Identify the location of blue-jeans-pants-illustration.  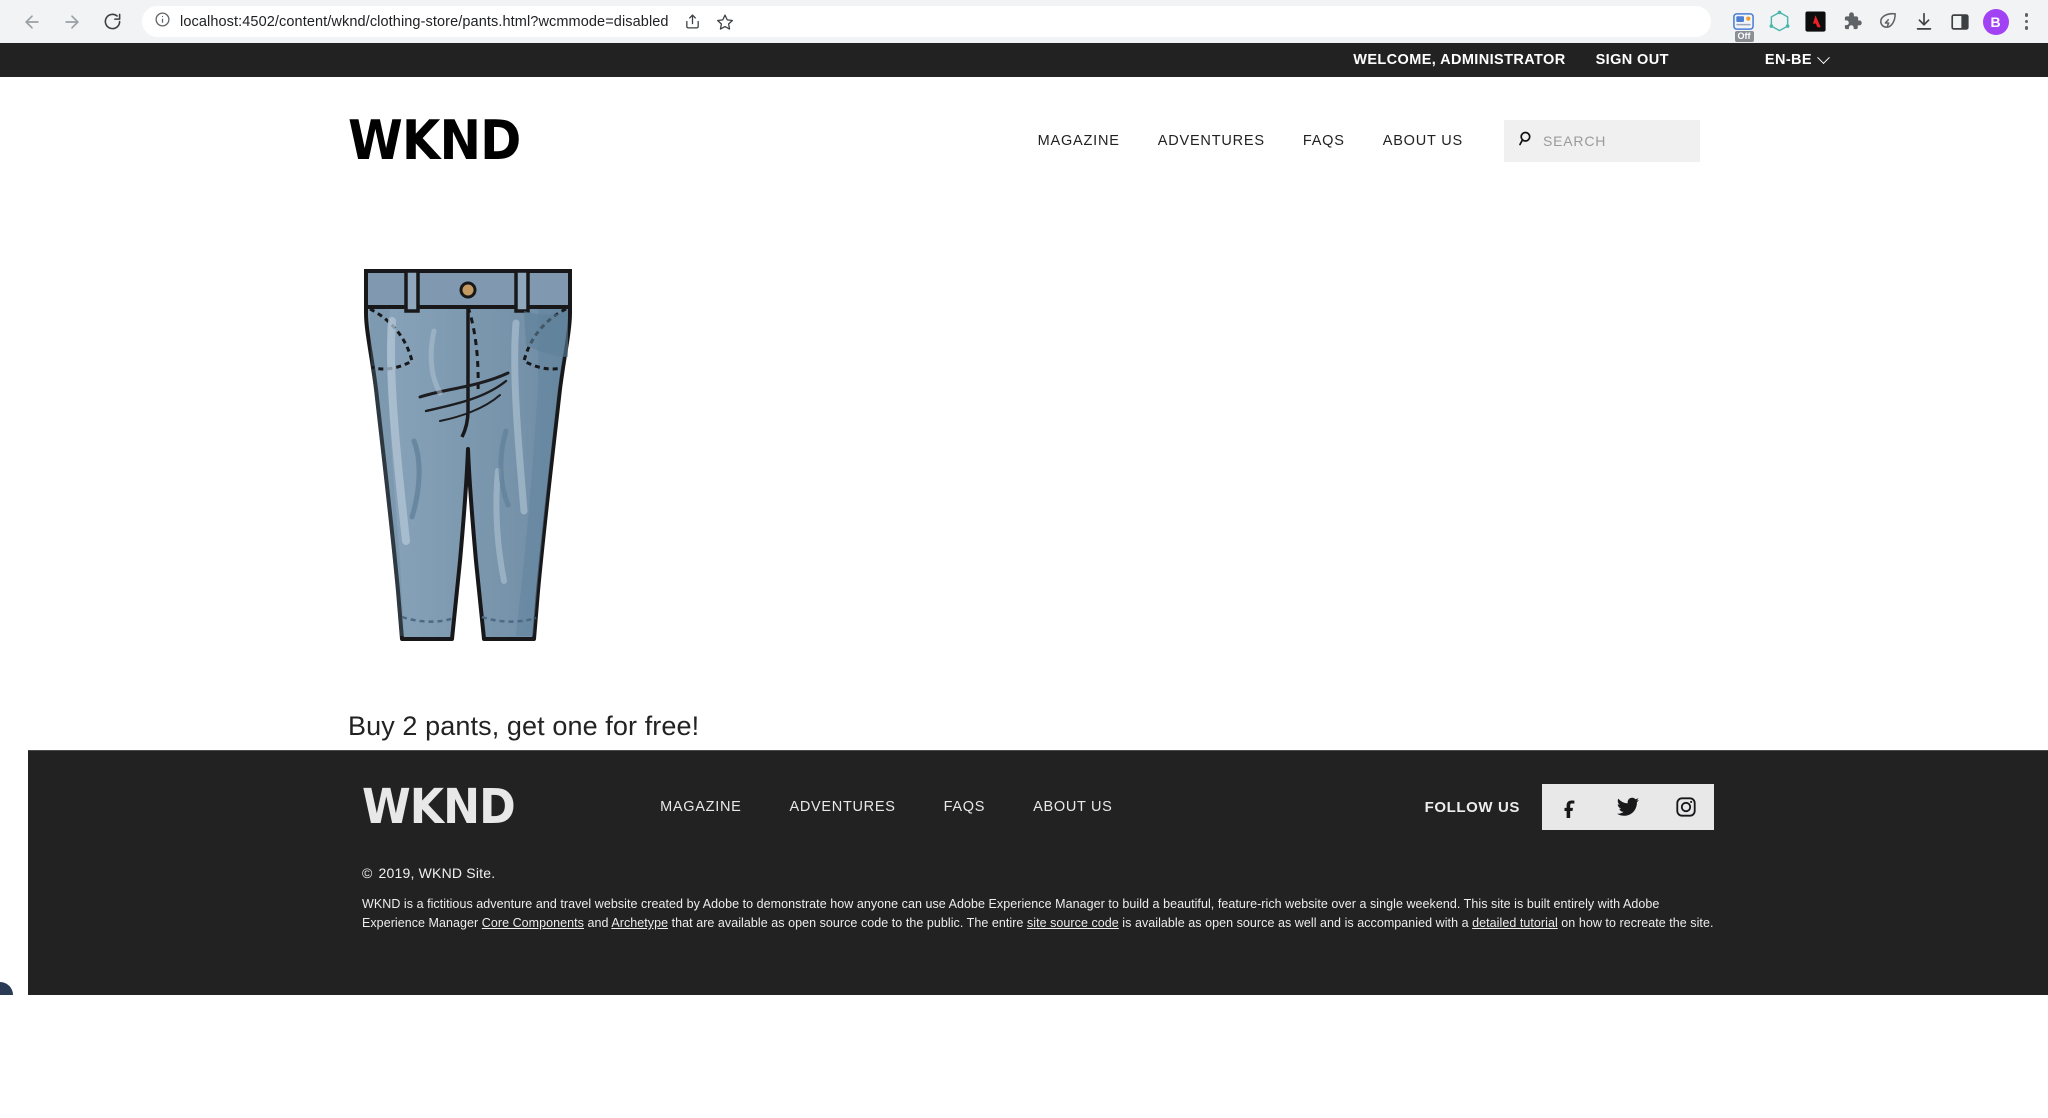
(468, 455).